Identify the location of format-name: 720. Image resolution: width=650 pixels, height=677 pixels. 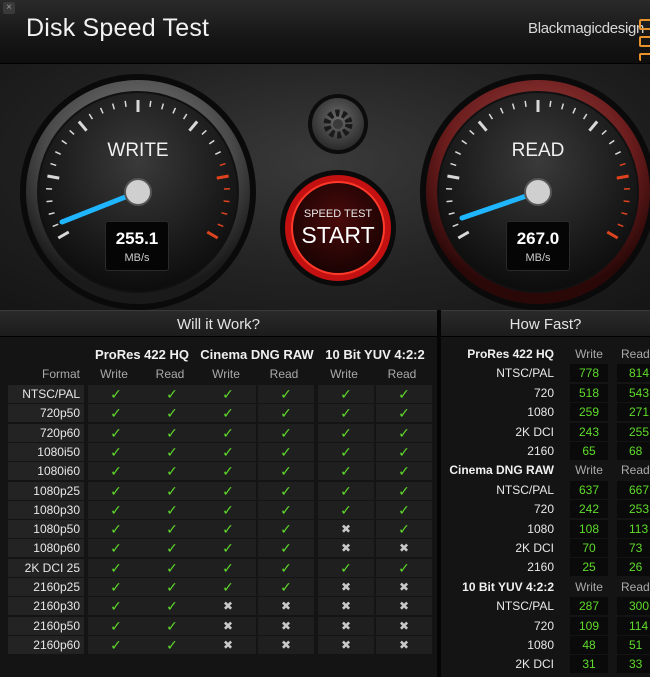
(543, 509).